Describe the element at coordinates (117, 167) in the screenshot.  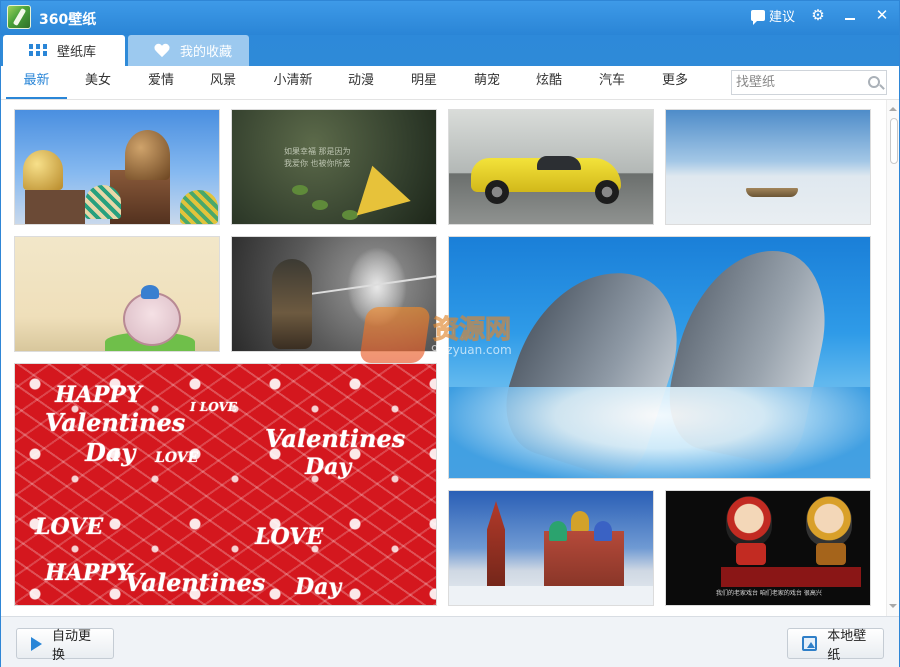
I see `wallpaper-thumb-church` at that location.